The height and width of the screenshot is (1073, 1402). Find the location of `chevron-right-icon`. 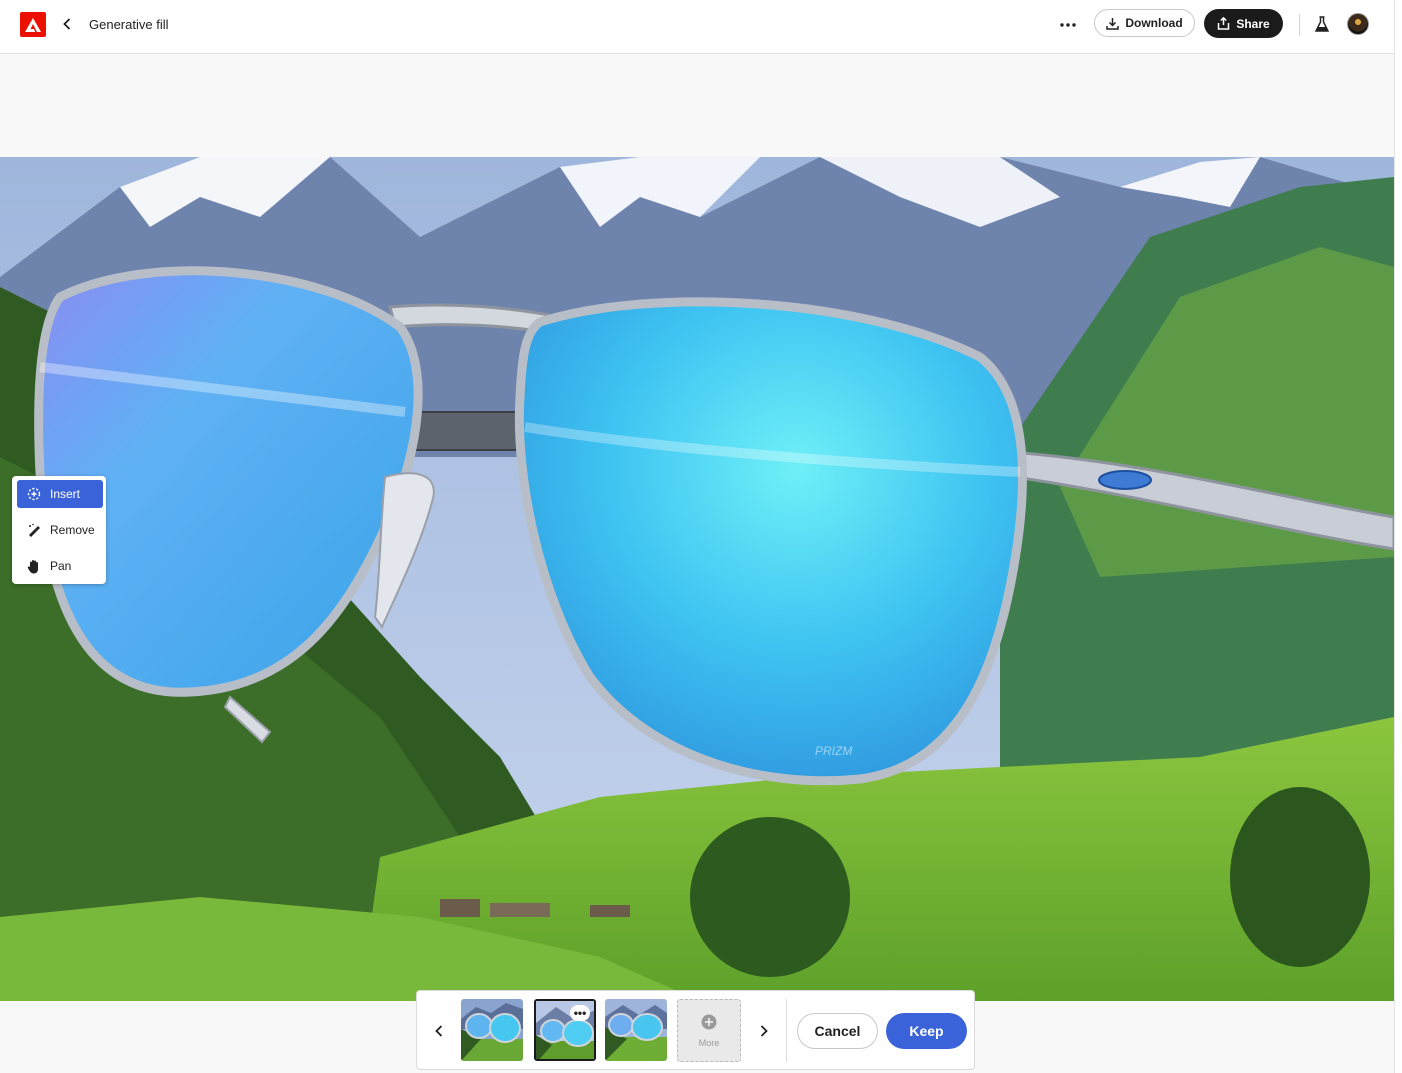

chevron-right-icon is located at coordinates (764, 1031).